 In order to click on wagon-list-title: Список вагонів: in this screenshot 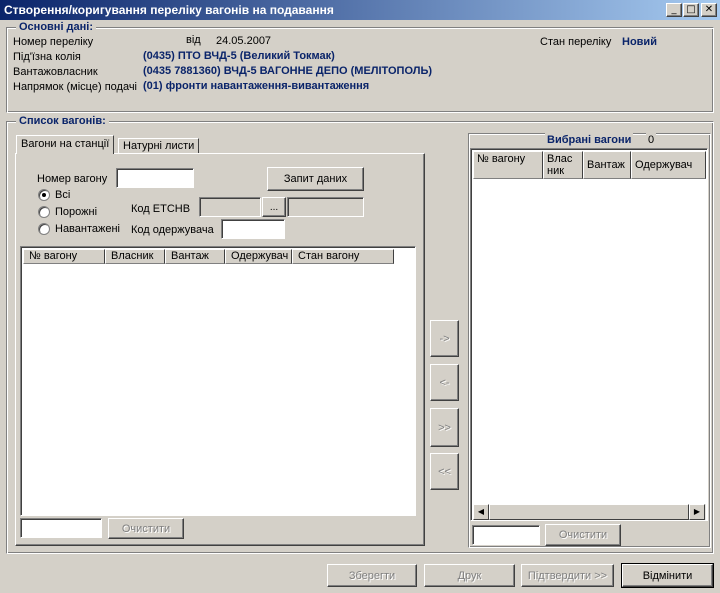, I will do `click(62, 121)`.